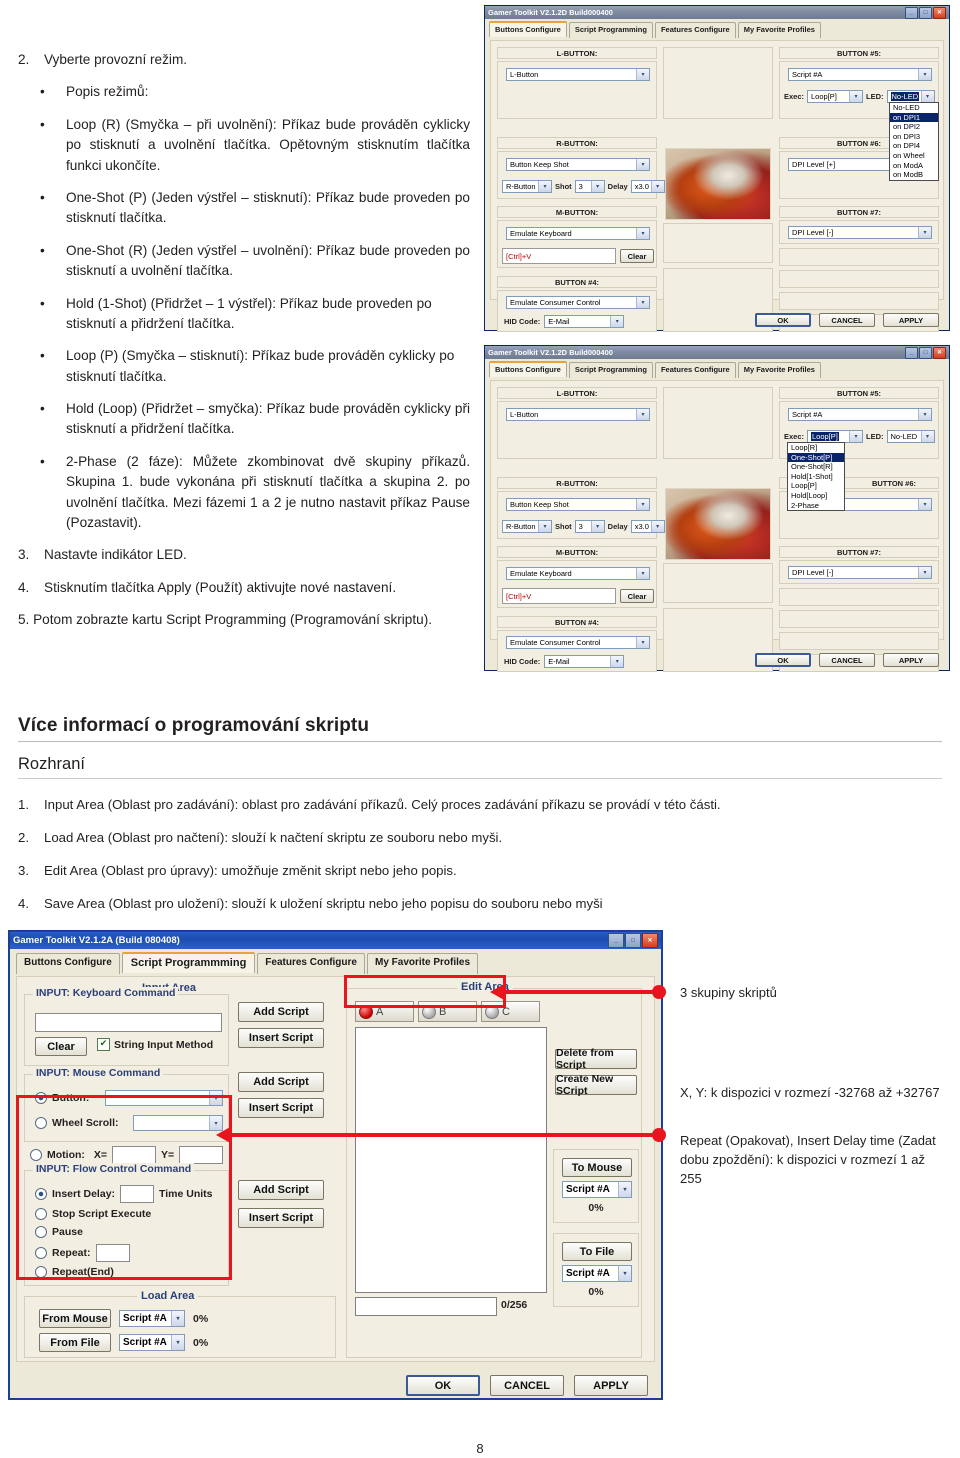 Image resolution: width=960 pixels, height=1458 pixels. What do you see at coordinates (188, 962) in the screenshot?
I see `tab-script-programming: Script Programmming` at bounding box center [188, 962].